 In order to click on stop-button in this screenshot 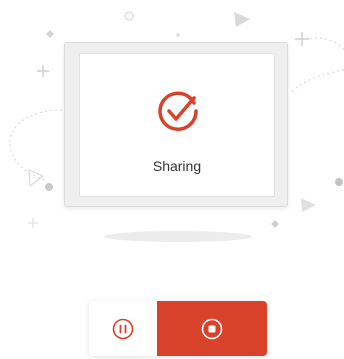, I will do `click(212, 328)`.